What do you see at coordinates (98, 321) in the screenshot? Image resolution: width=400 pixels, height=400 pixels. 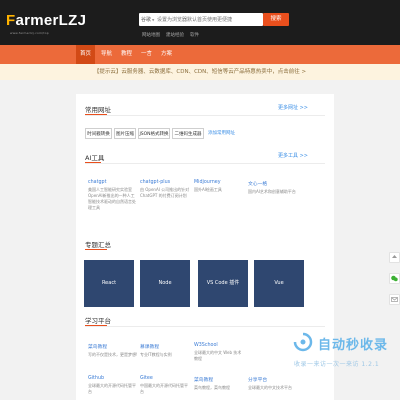 I see `section-title-learning: 学习平台` at bounding box center [98, 321].